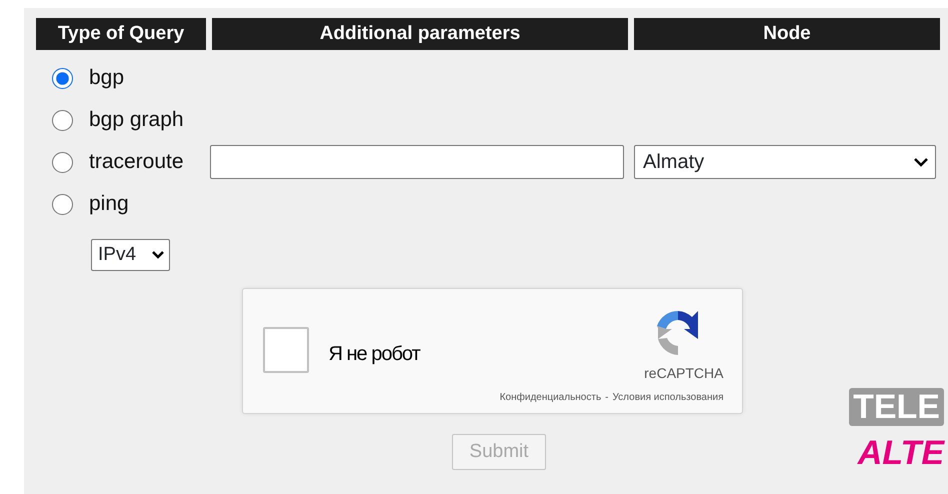 This screenshot has width=948, height=494. What do you see at coordinates (136, 162) in the screenshot?
I see `radio-label: traceroute` at bounding box center [136, 162].